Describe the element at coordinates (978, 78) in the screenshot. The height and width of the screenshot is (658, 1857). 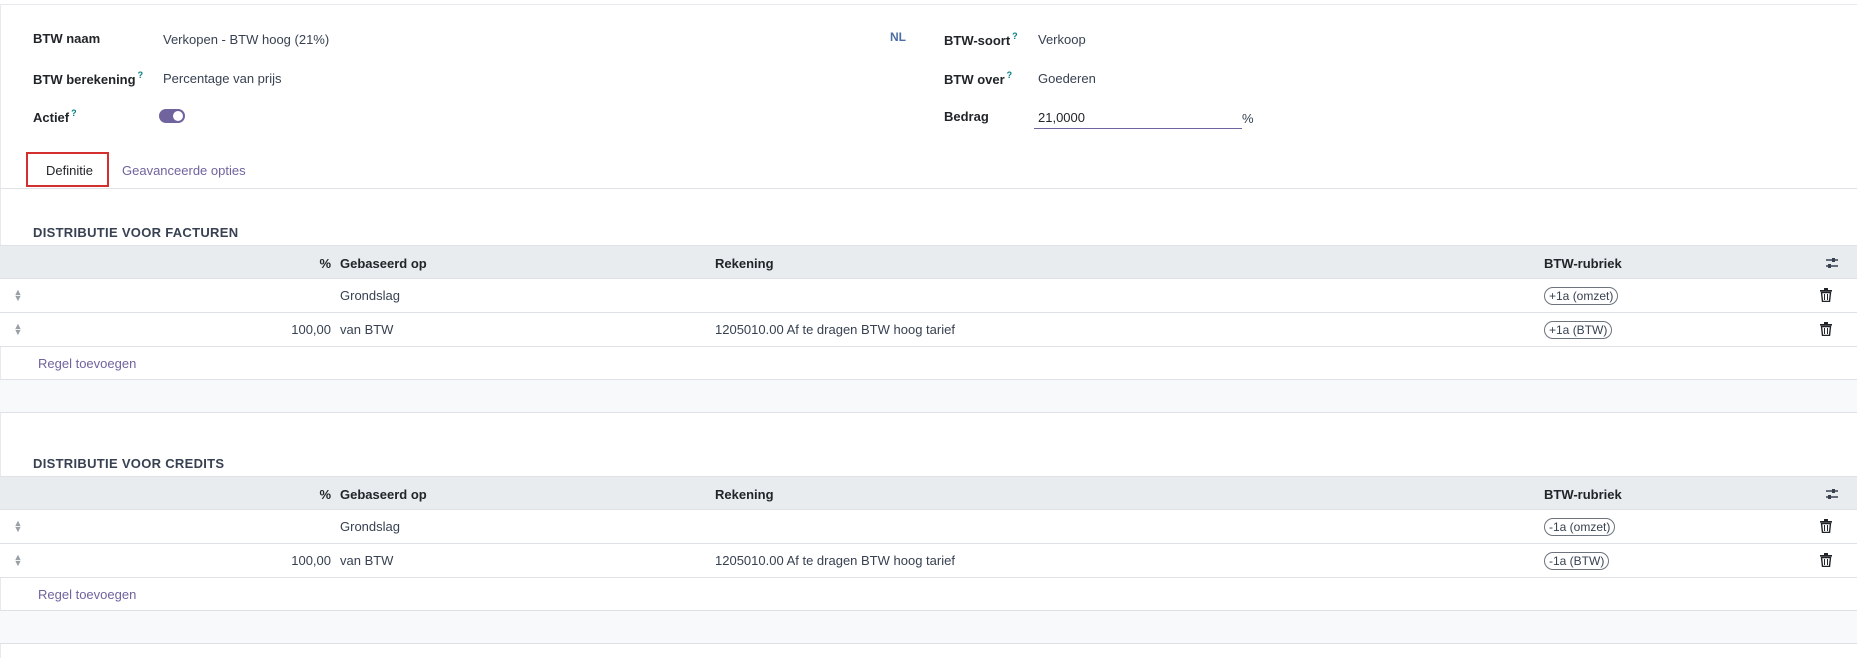
I see `tax-scope-label: BTW over?` at that location.